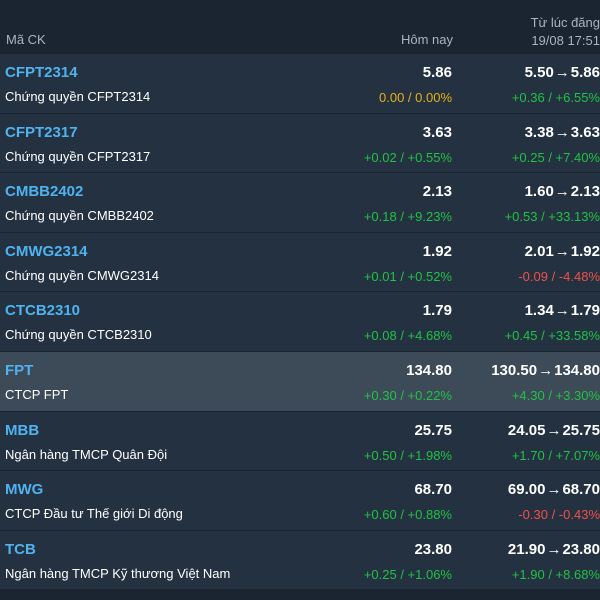 Image resolution: width=600 pixels, height=600 pixels. Describe the element at coordinates (82, 275) in the screenshot. I see `stock-name: Chứng quyền CMWG2314` at that location.